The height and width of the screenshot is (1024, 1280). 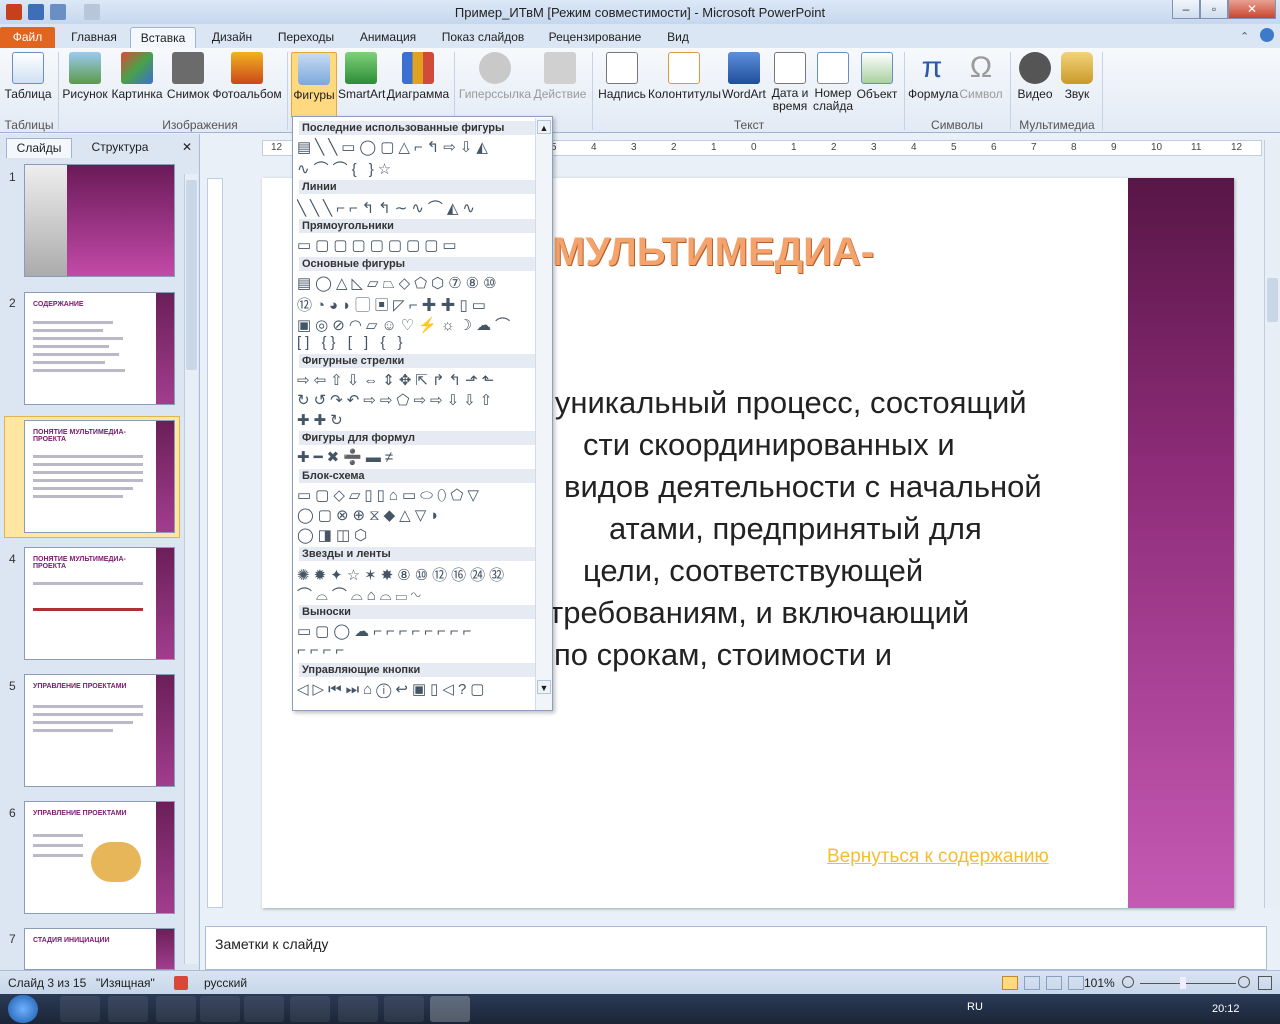 I want to click on shapes-button: Фигуры, so click(x=314, y=85).